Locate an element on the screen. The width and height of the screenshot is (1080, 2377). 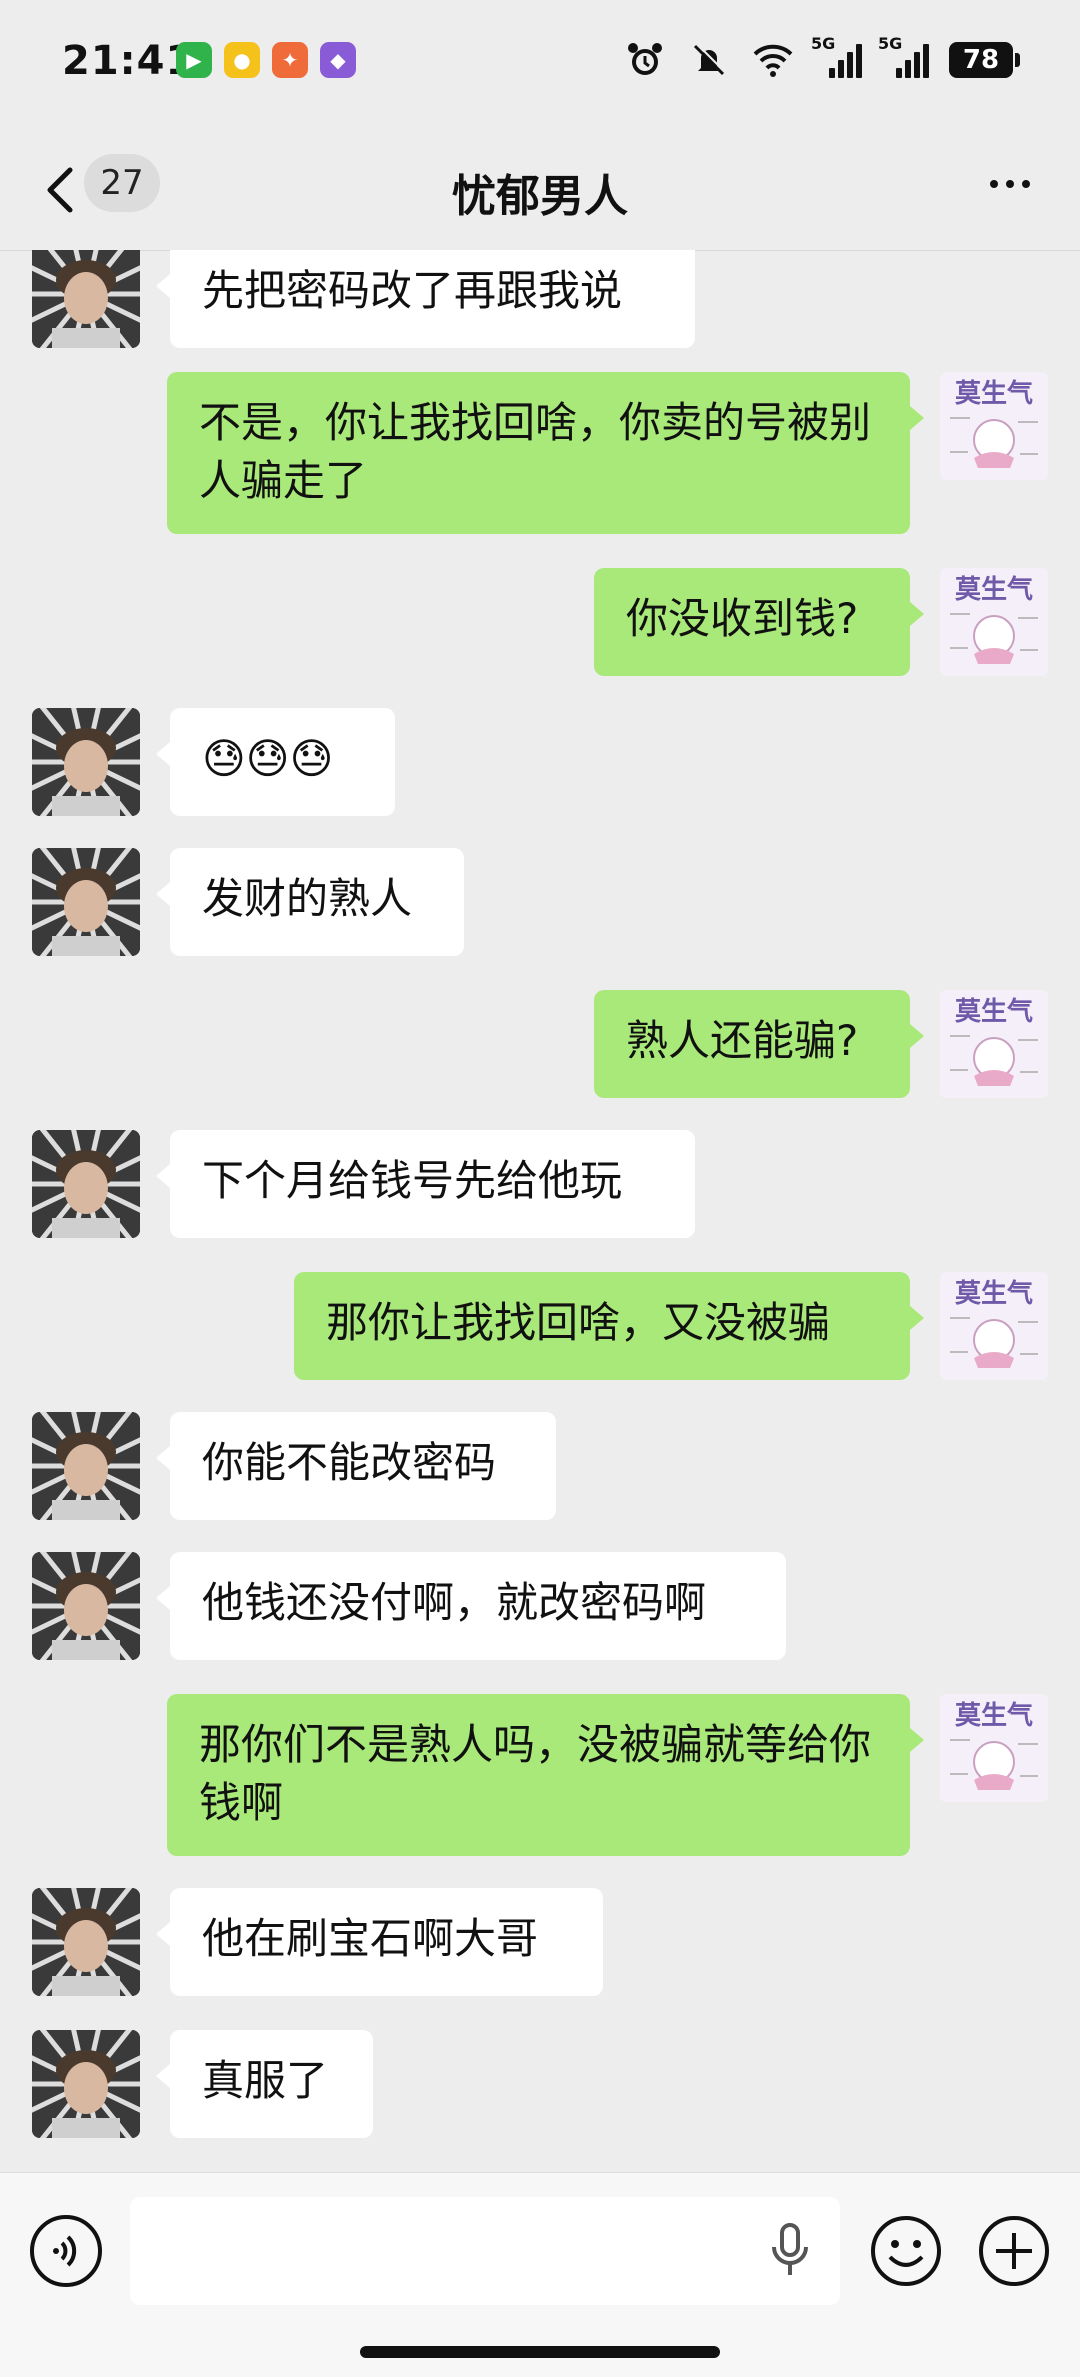
message-row: 莫生气 那你让我找回啥，又没被骗 is located at coordinates (540, 1326).